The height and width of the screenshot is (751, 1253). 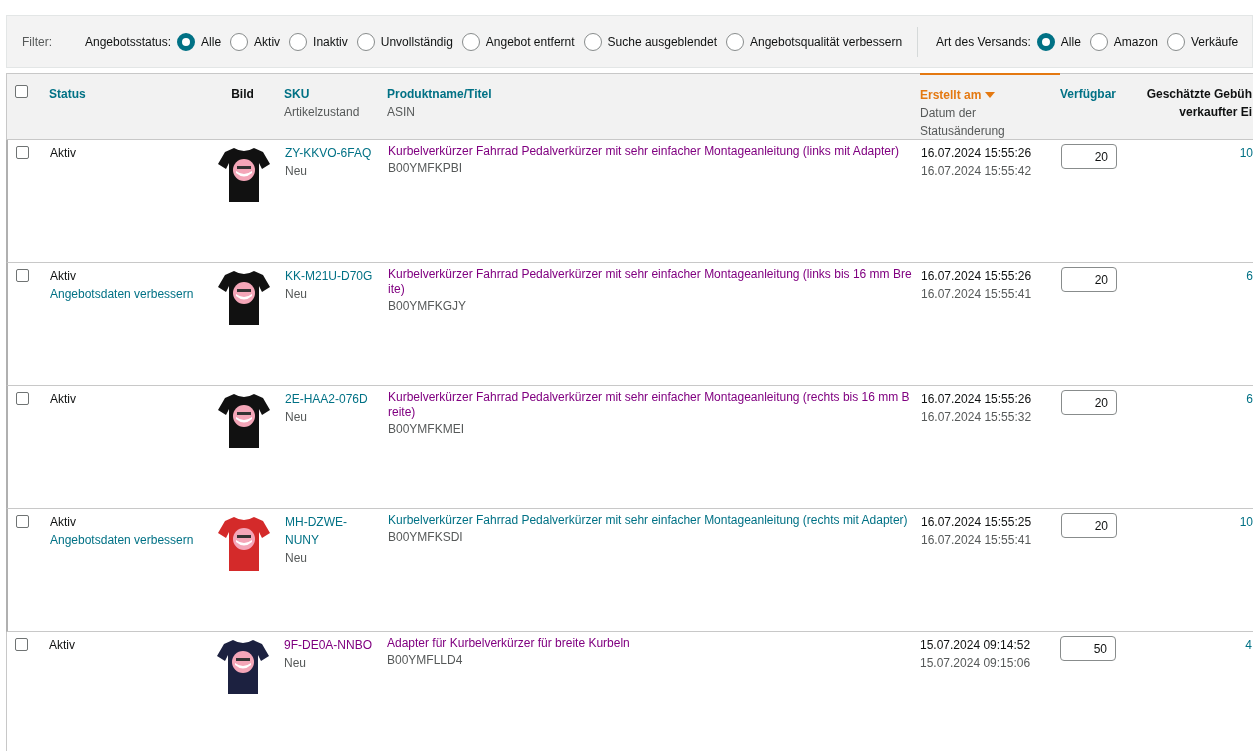 What do you see at coordinates (1088, 648) in the screenshot?
I see `quantity-field: 50` at bounding box center [1088, 648].